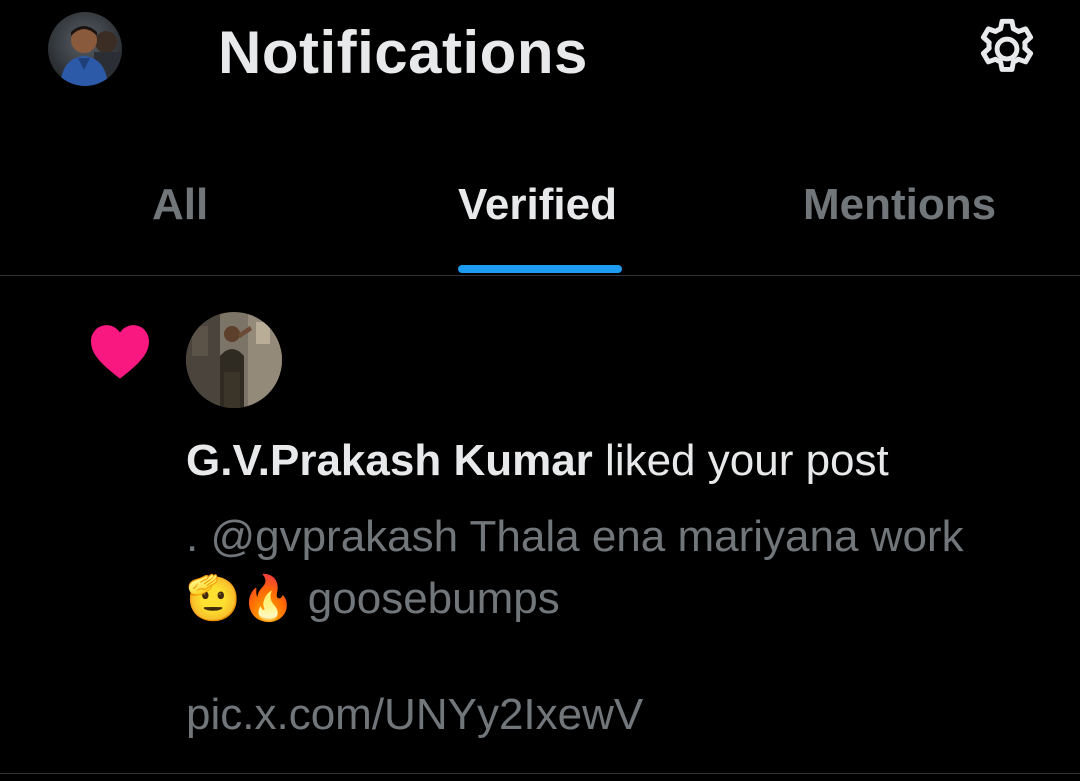 The width and height of the screenshot is (1080, 781). I want to click on heart-icon, so click(120, 352).